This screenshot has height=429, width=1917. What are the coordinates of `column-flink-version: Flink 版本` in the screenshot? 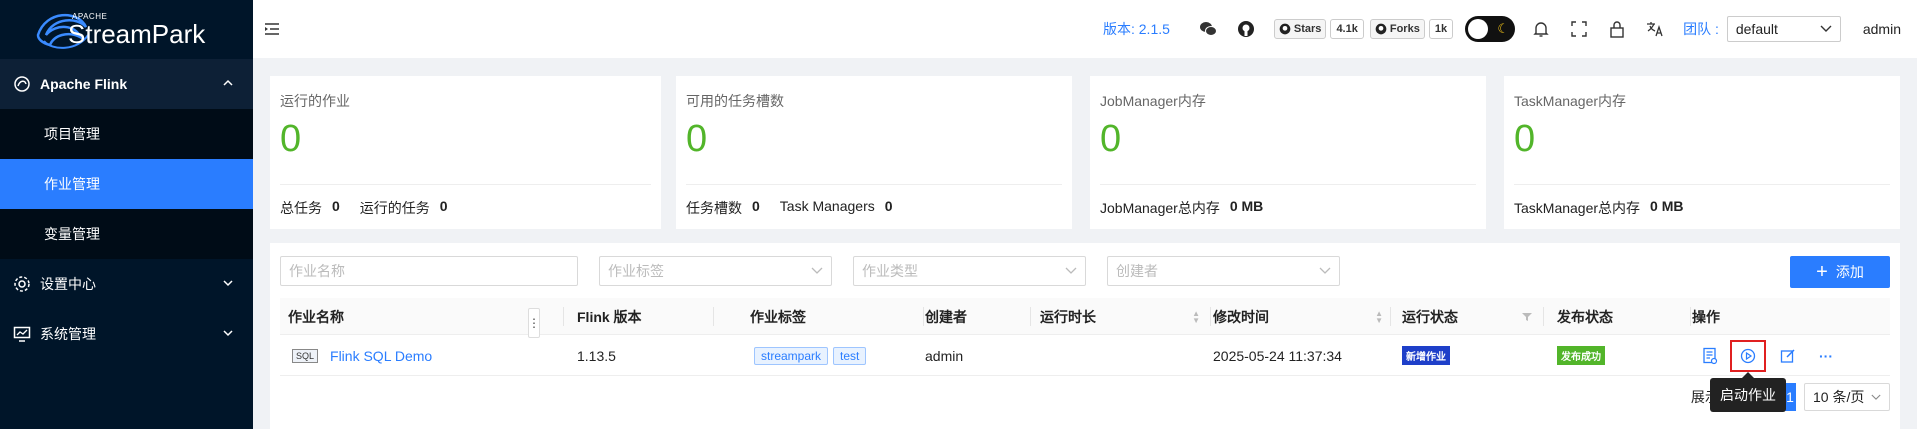 It's located at (642, 316).